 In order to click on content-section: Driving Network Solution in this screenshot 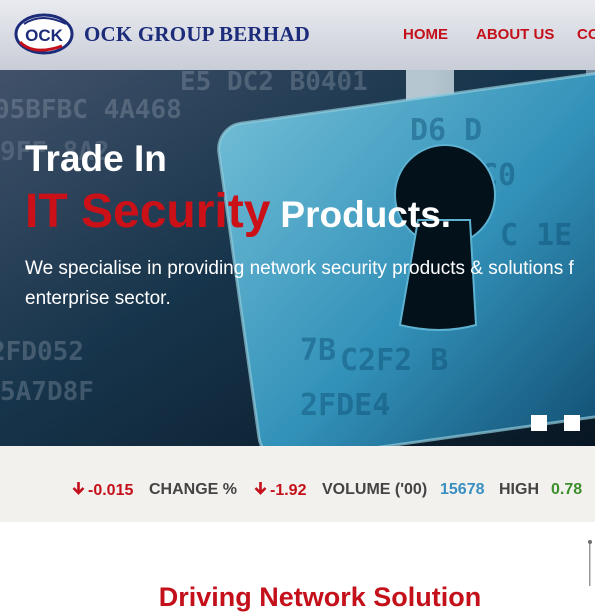, I will do `click(297, 567)`.